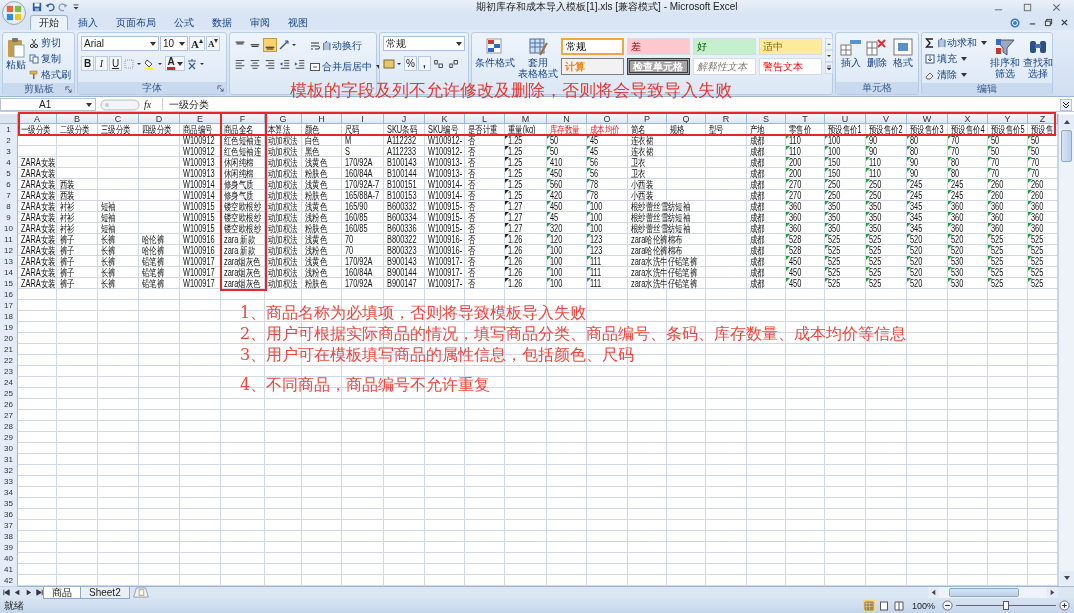  What do you see at coordinates (197, 43) in the screenshot?
I see `grow-font-button: A` at bounding box center [197, 43].